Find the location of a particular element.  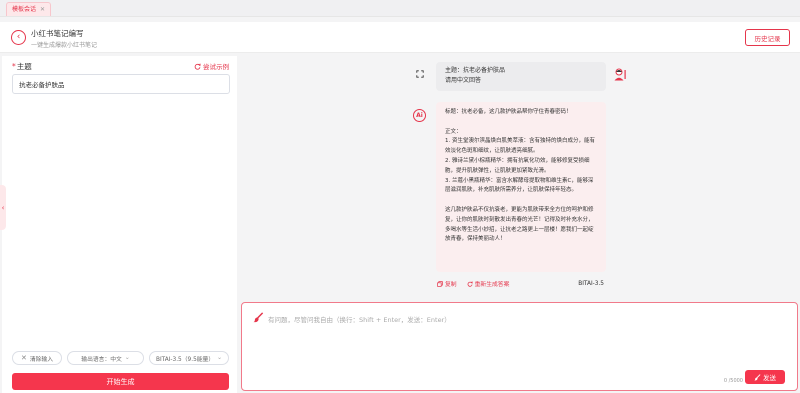

regenerate-button: 重新生成答案 is located at coordinates (488, 283).